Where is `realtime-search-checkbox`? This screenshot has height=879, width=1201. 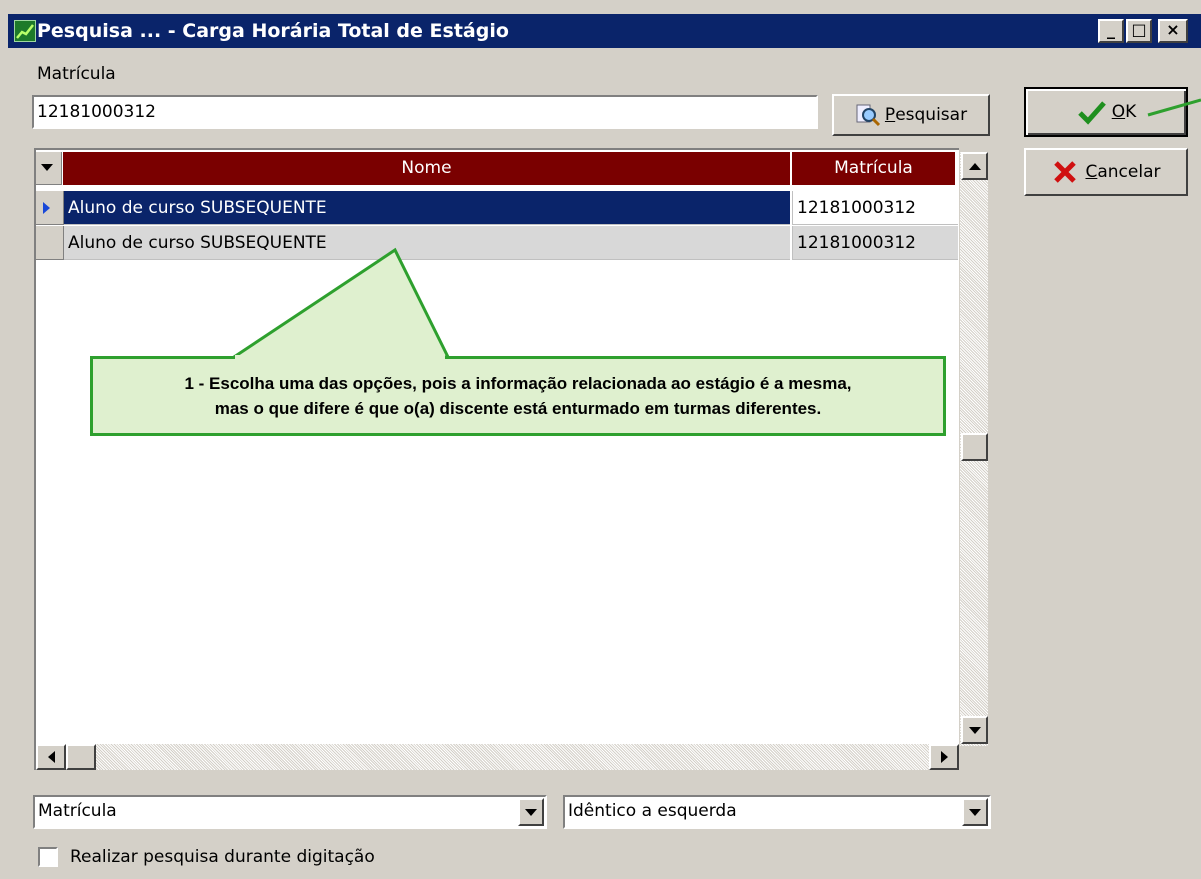
realtime-search-checkbox is located at coordinates (48, 857).